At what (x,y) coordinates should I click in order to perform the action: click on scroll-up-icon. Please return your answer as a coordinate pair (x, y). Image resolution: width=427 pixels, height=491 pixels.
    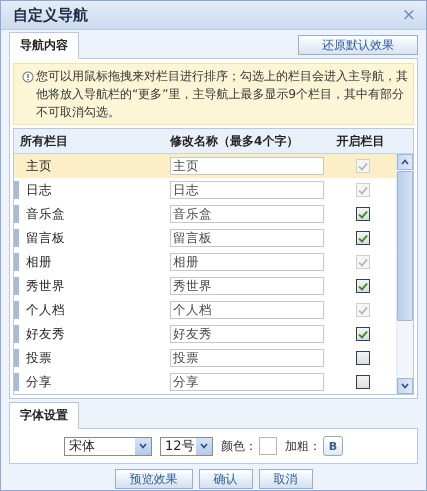
    Looking at the image, I should click on (405, 162).